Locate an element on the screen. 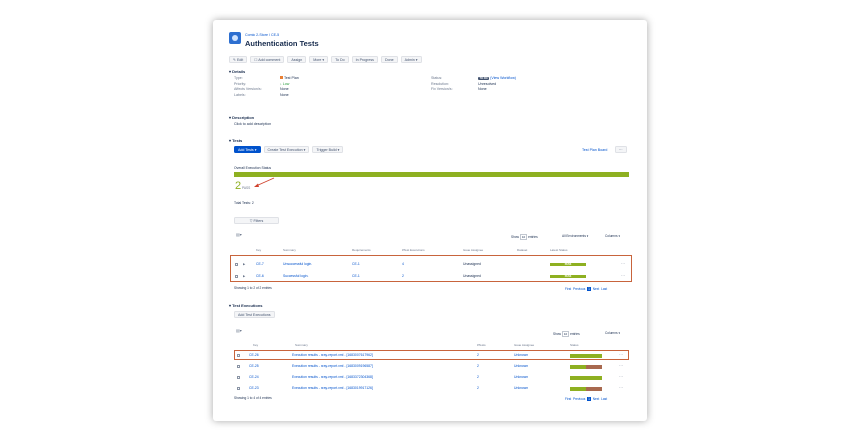 The height and width of the screenshot is (442, 860). test-plan-board-link: Test Plan Board is located at coordinates (594, 150).